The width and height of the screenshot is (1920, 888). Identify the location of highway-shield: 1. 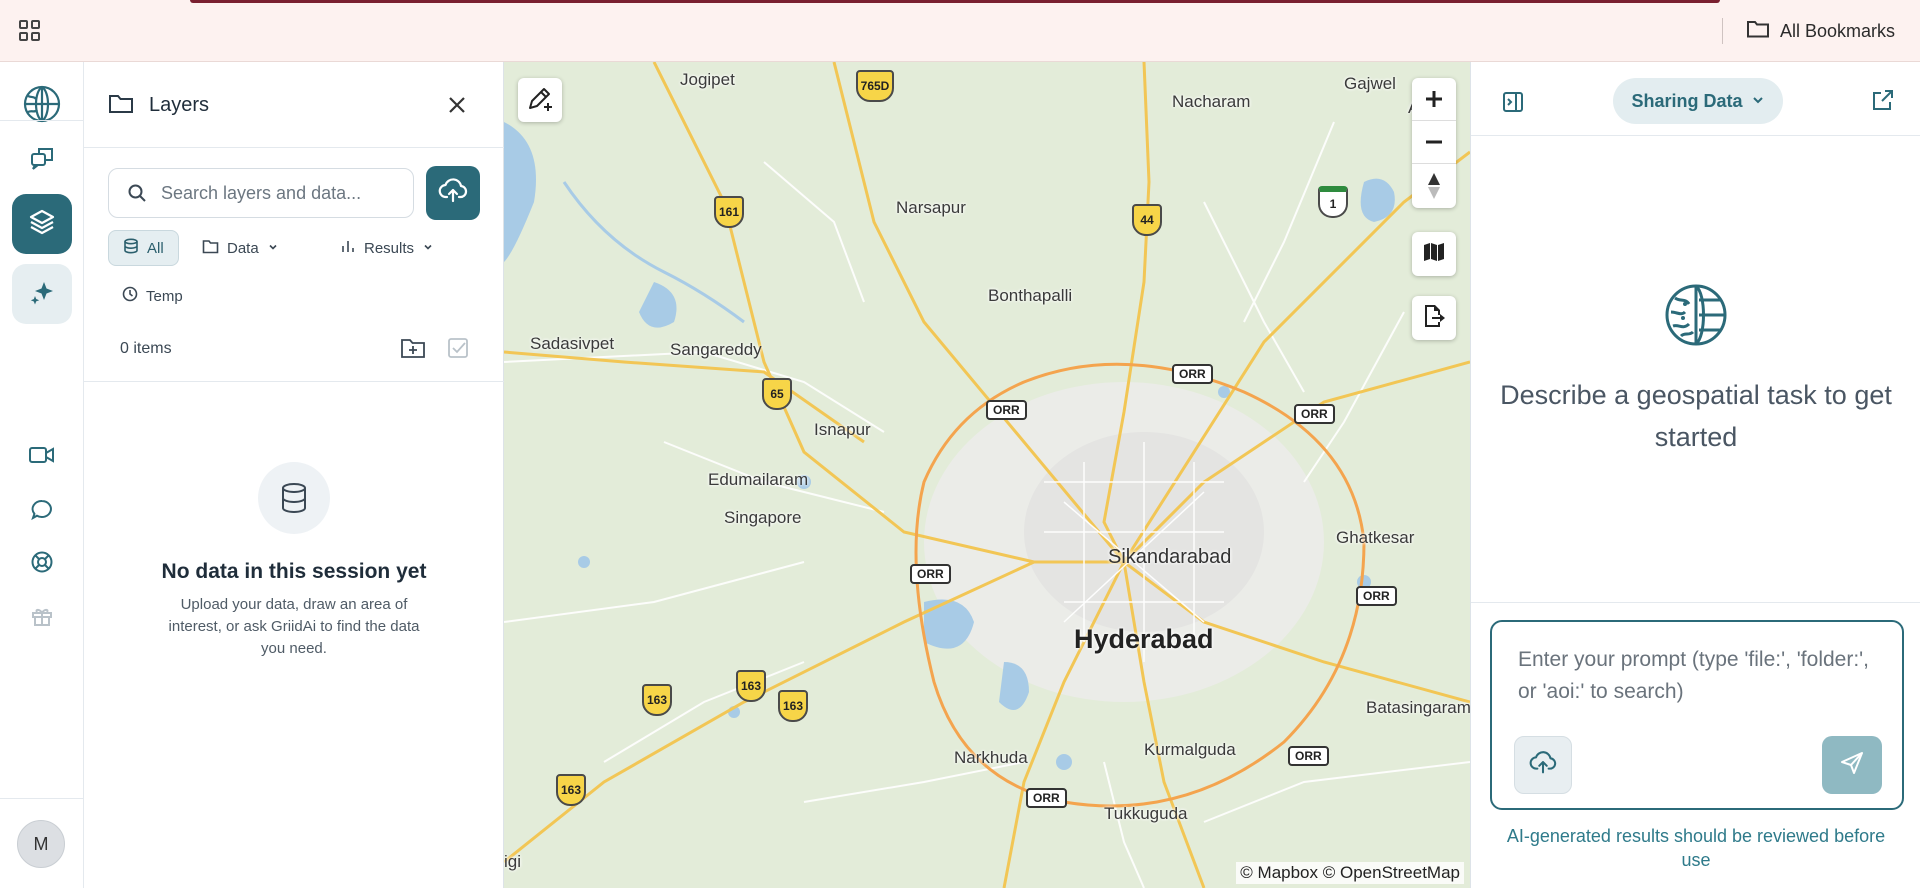
(1333, 202).